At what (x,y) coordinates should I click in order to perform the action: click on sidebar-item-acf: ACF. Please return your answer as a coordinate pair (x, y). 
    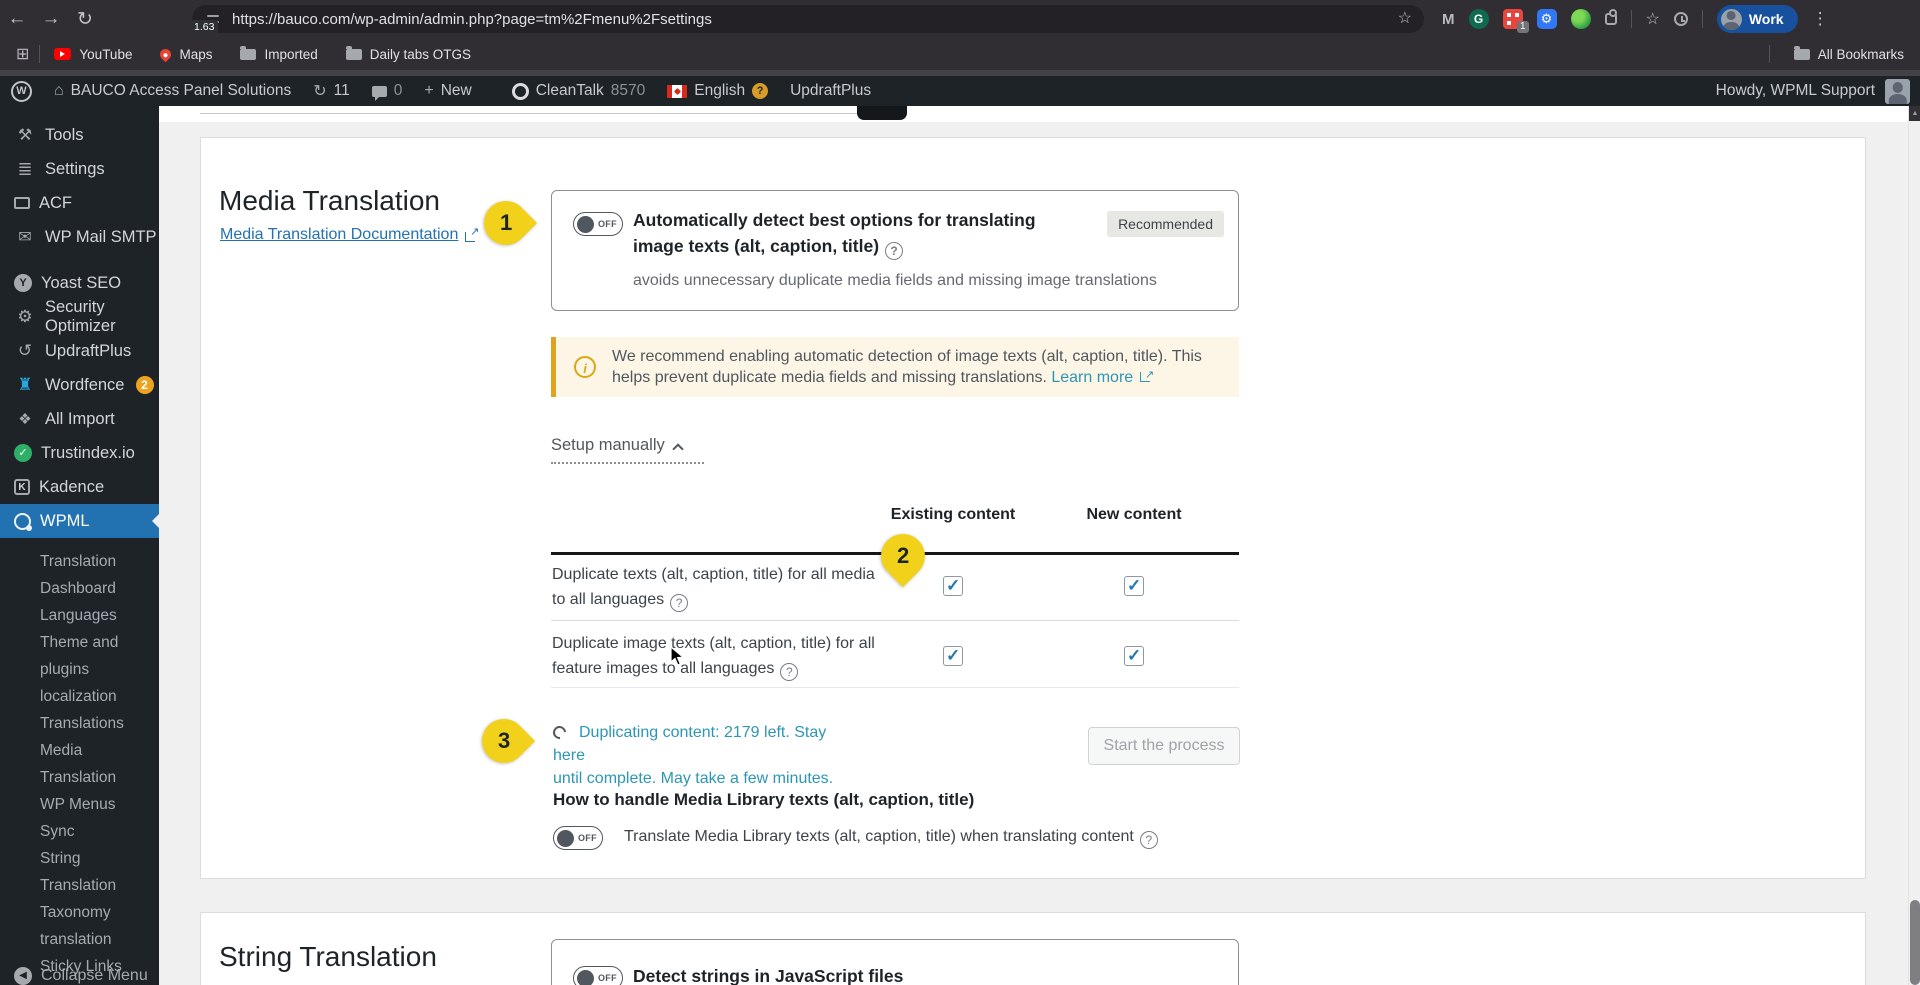
    Looking at the image, I should click on (79, 203).